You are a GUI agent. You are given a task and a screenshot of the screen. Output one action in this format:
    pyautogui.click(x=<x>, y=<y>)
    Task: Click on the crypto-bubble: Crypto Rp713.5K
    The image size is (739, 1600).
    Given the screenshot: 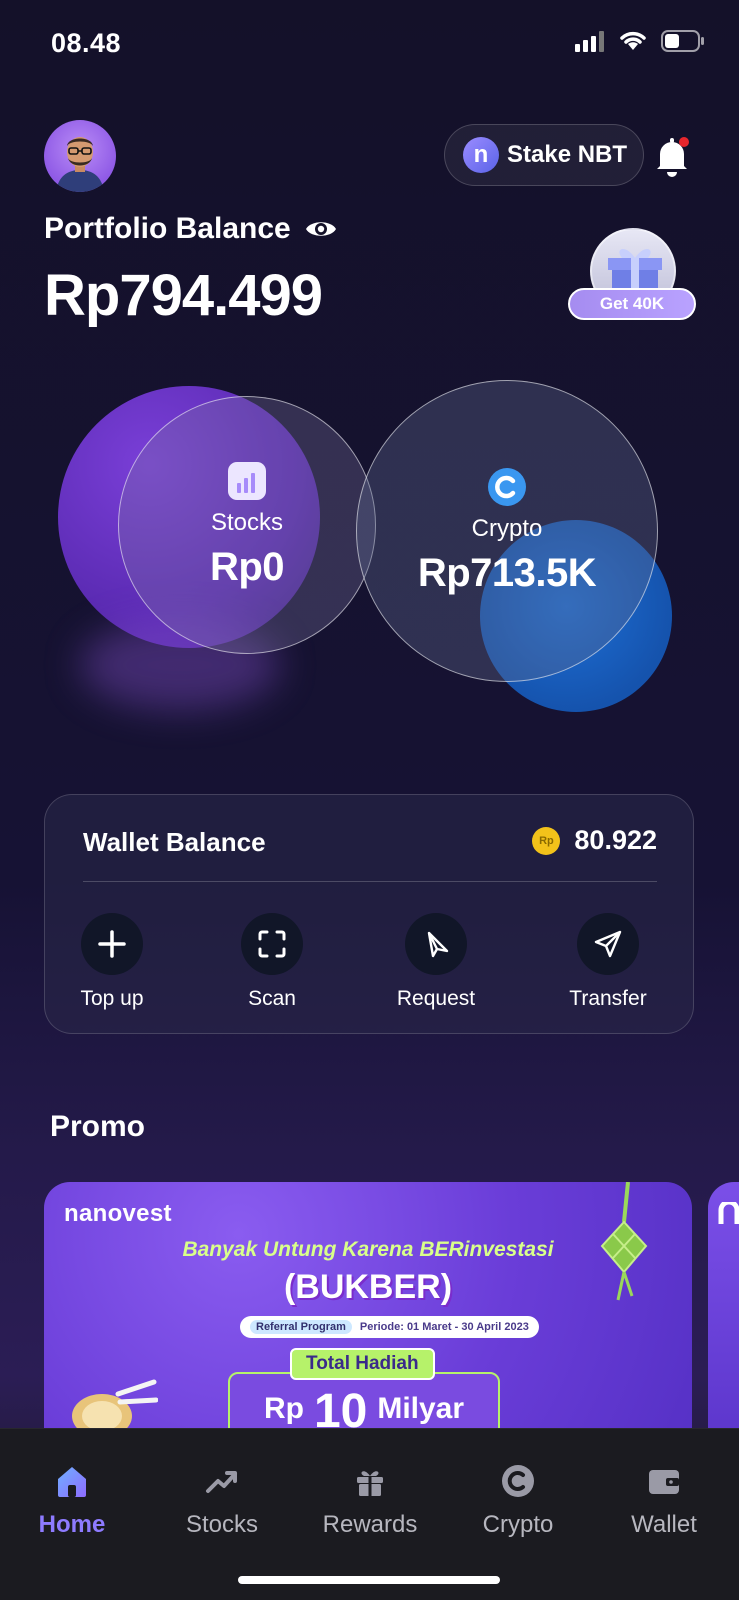 What is the action you would take?
    pyautogui.click(x=507, y=531)
    